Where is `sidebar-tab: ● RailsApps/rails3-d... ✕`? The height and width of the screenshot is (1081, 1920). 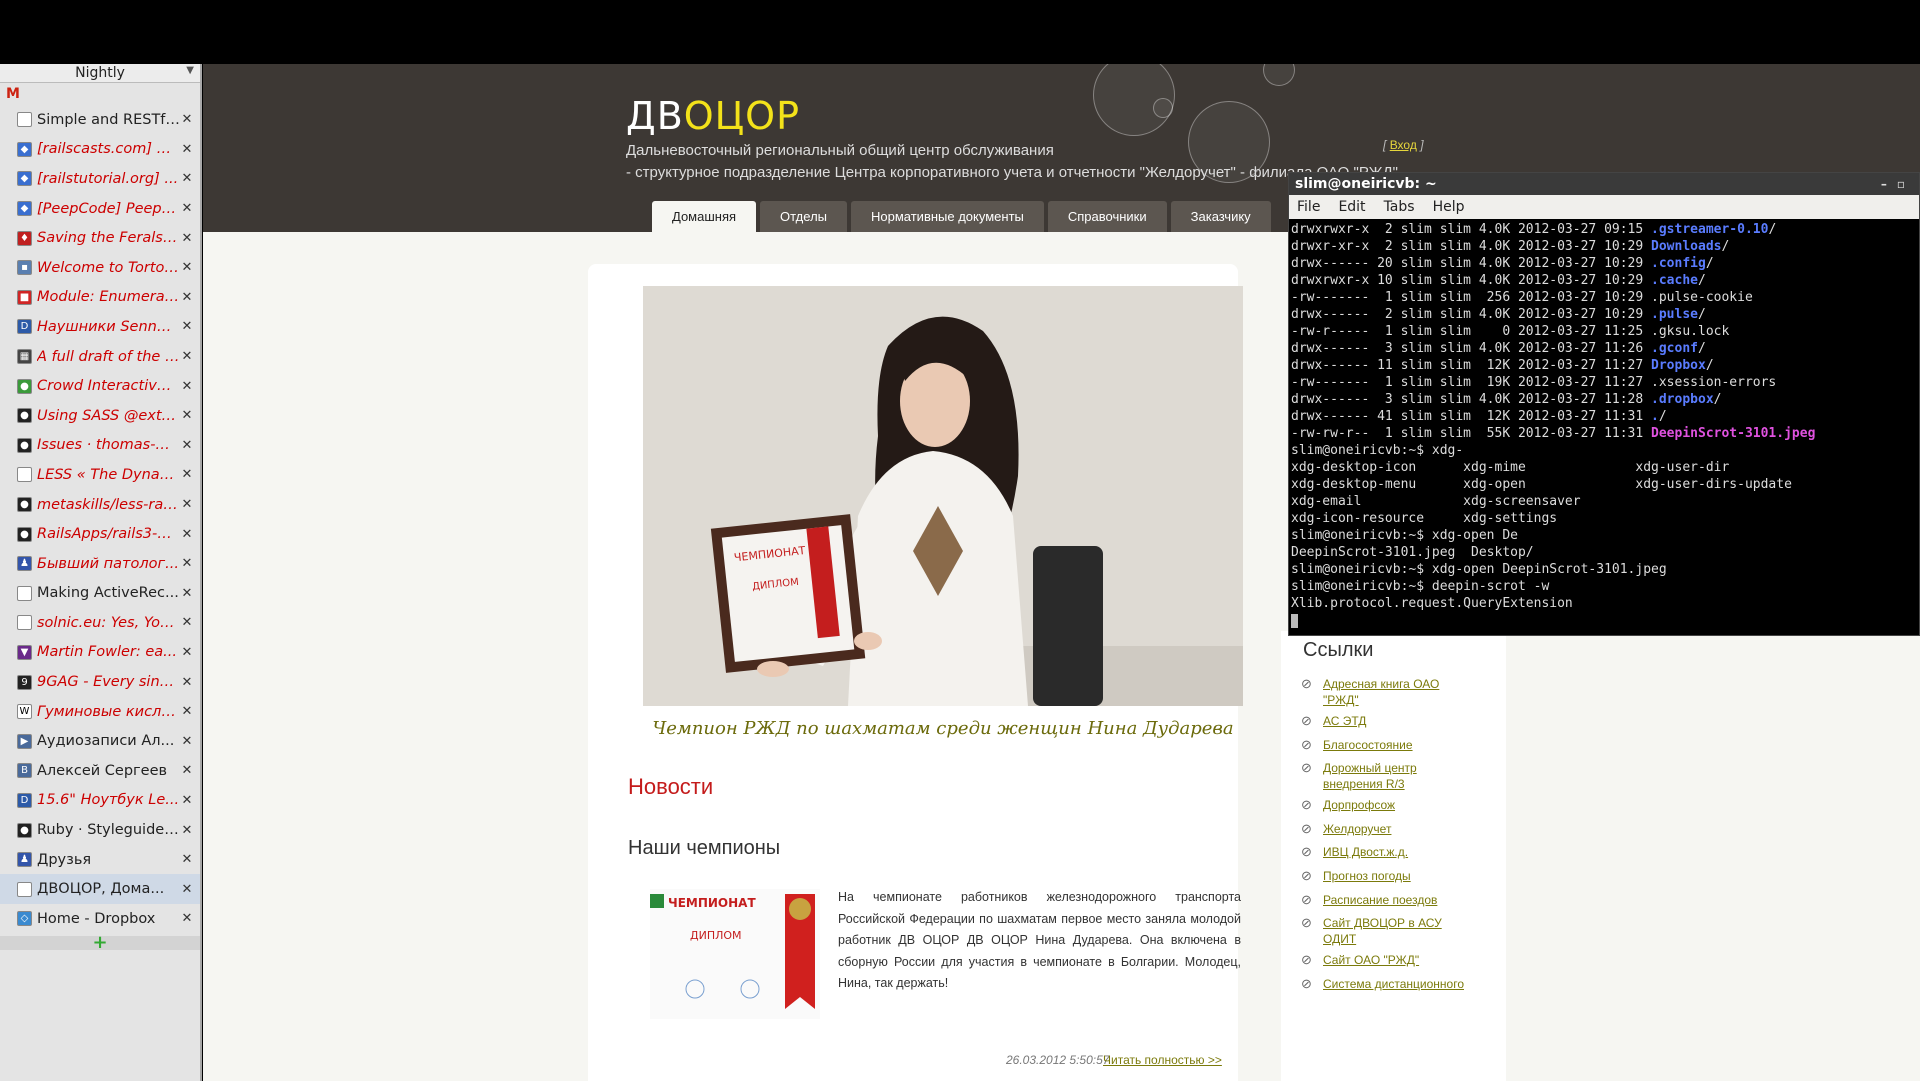 sidebar-tab: ● RailsApps/rails3-d... ✕ is located at coordinates (100, 534).